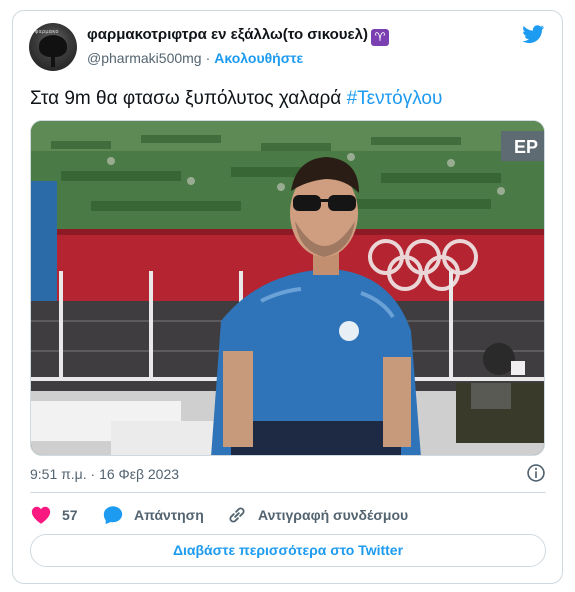 The width and height of the screenshot is (575, 592). Describe the element at coordinates (53, 60) in the screenshot. I see `avatar-trunk-shape` at that location.